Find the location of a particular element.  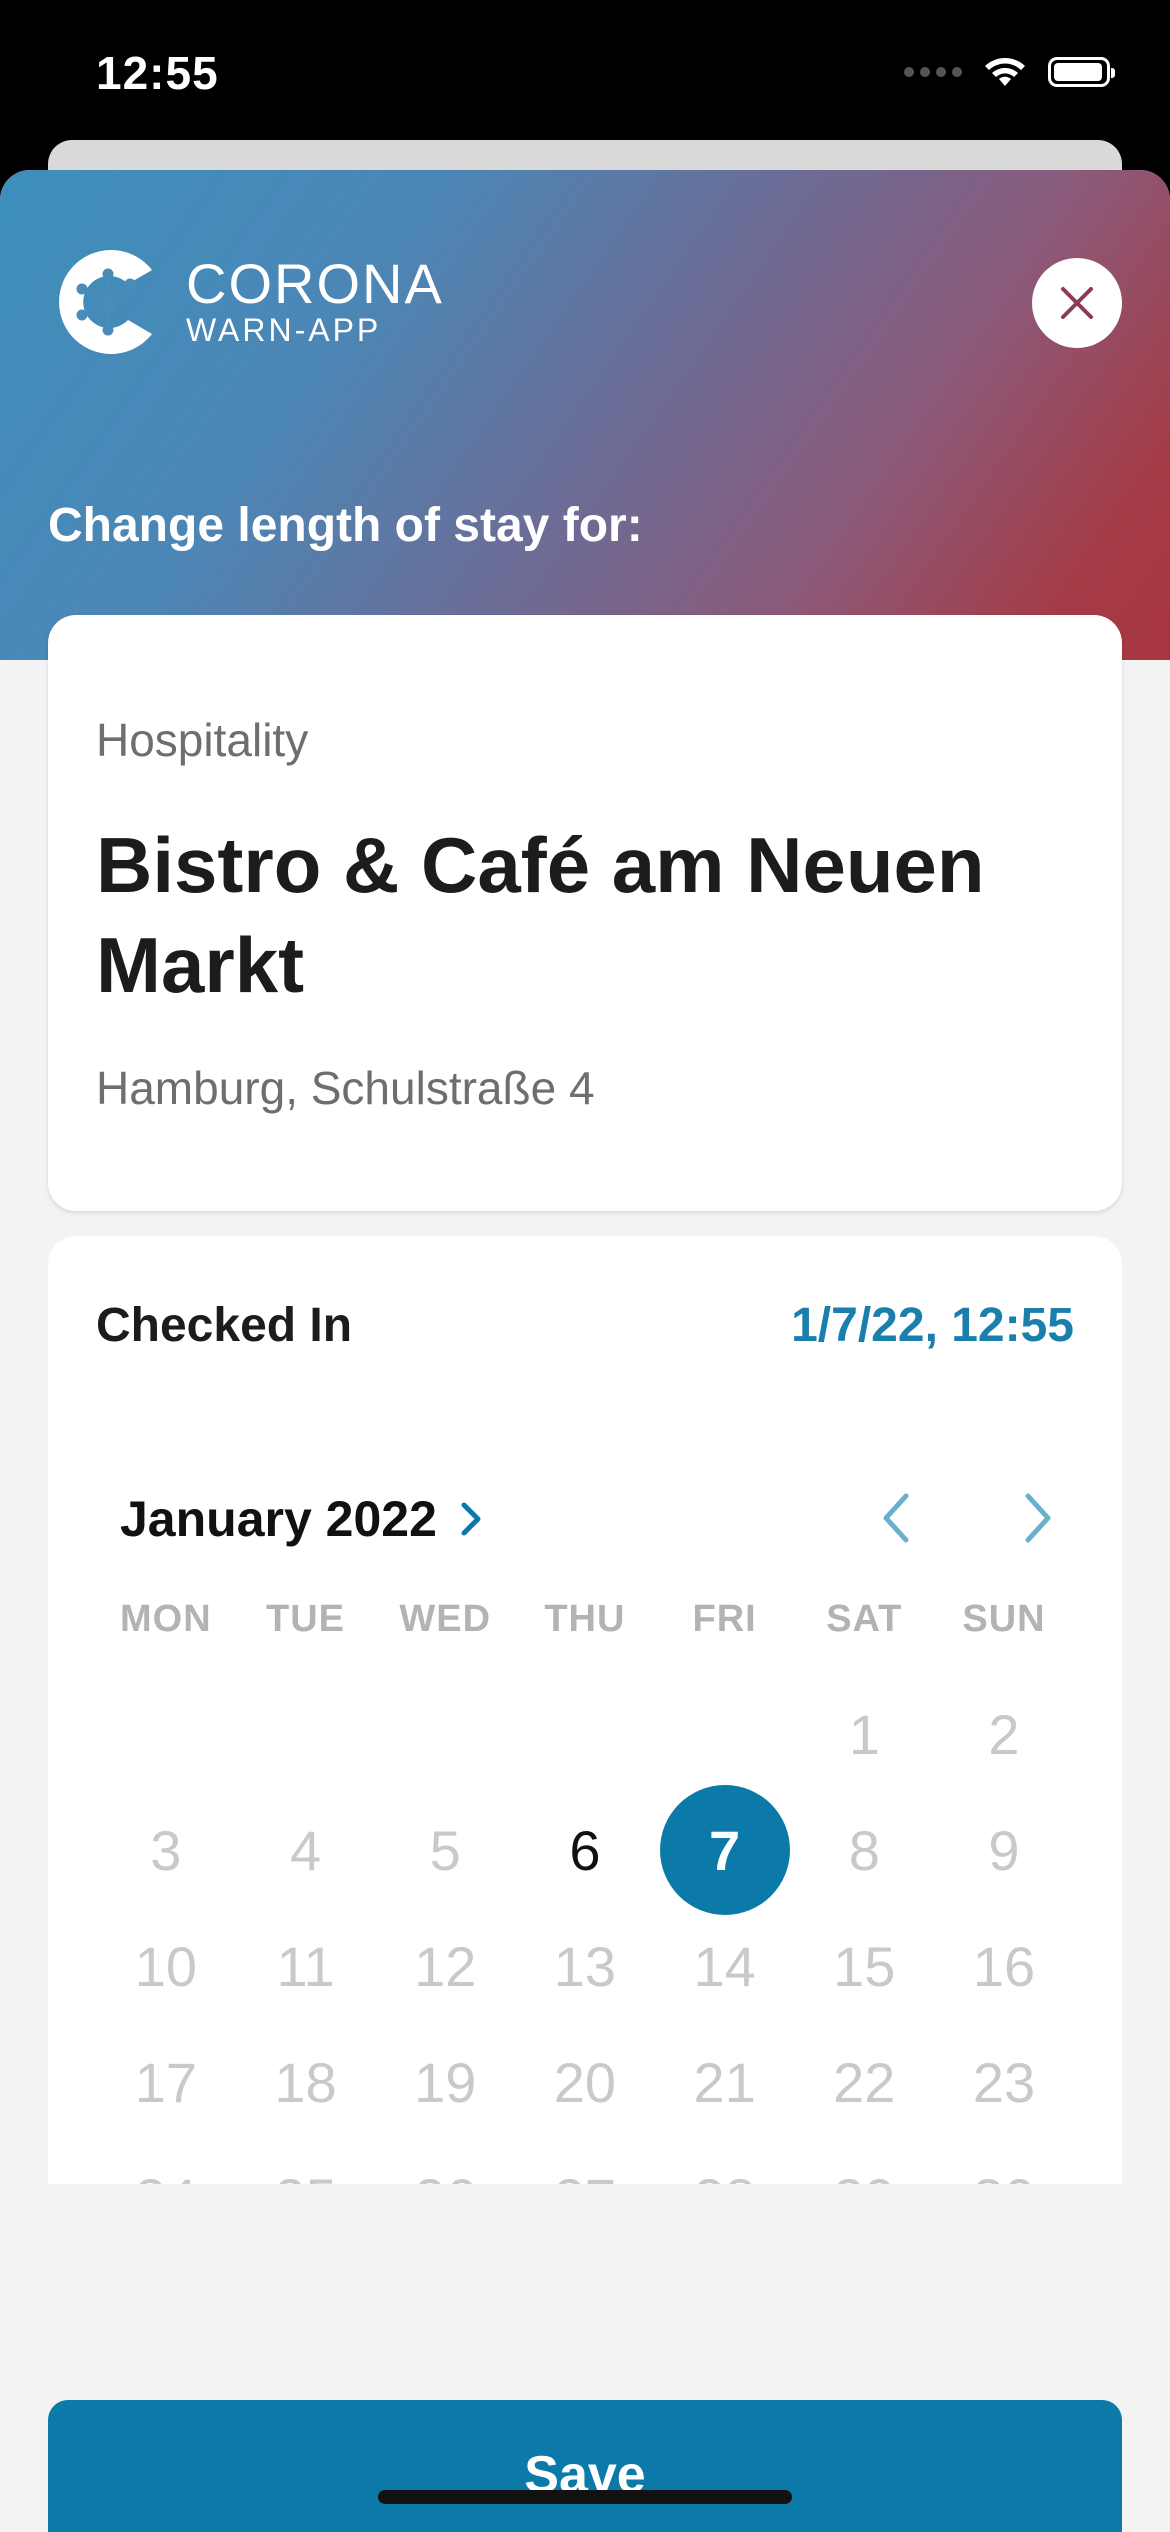

corona-warn-app-logo-icon is located at coordinates (105, 302).